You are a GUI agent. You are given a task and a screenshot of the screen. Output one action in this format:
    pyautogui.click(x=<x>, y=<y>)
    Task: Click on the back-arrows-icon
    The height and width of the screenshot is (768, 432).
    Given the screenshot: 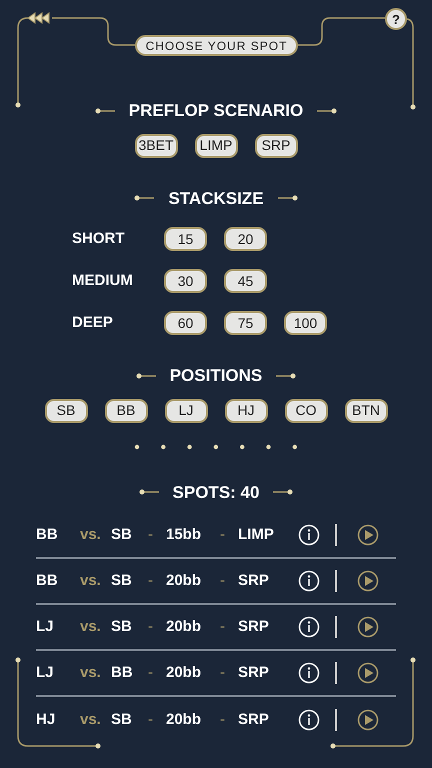 What is the action you would take?
    pyautogui.click(x=39, y=18)
    